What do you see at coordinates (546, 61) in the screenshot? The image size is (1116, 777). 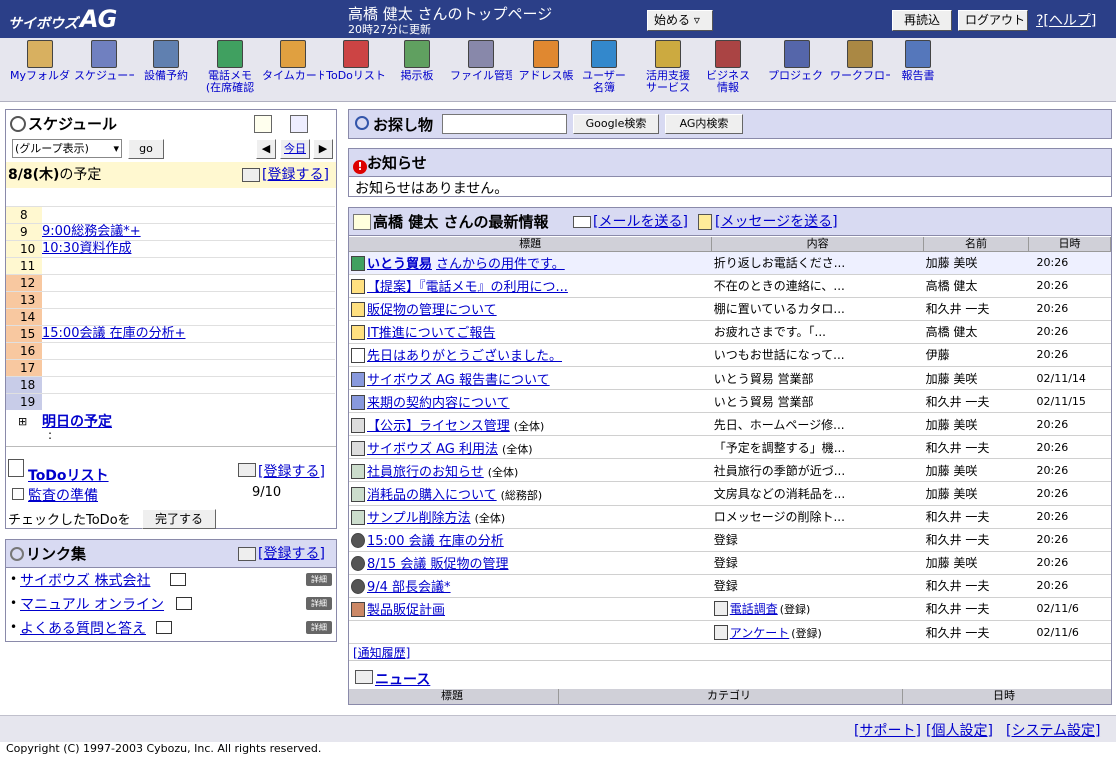 I see `toolbar-item-8: アドレス帳` at bounding box center [546, 61].